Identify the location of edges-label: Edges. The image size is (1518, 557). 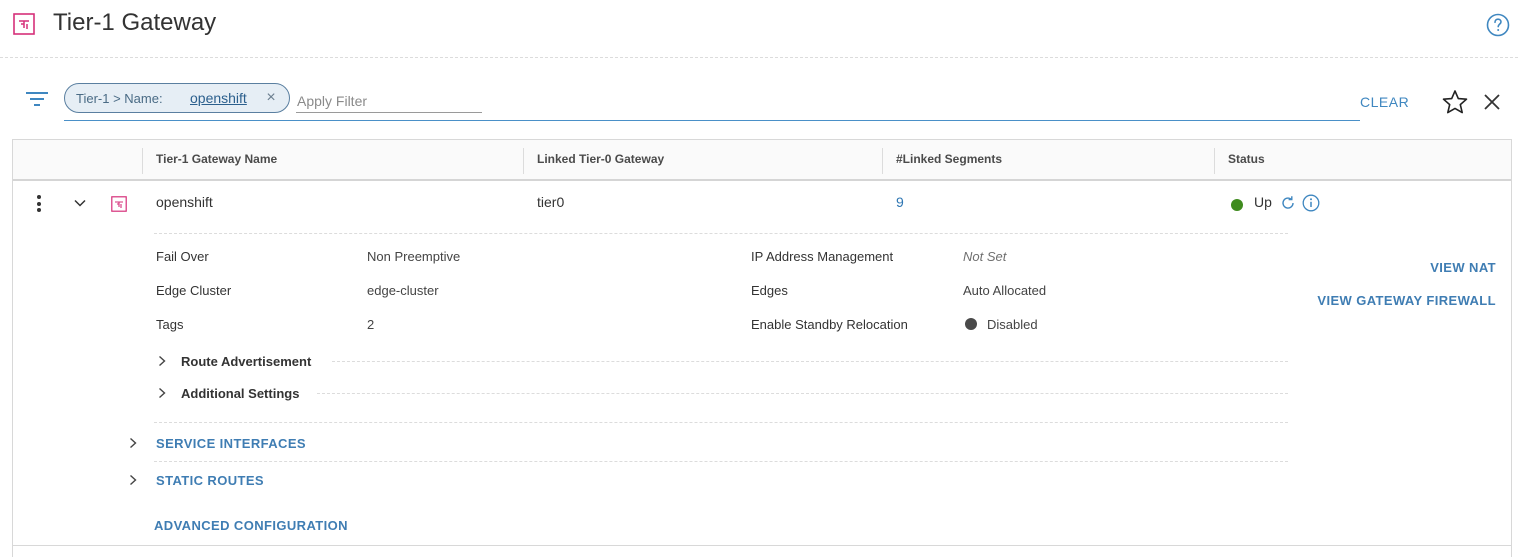
(769, 290).